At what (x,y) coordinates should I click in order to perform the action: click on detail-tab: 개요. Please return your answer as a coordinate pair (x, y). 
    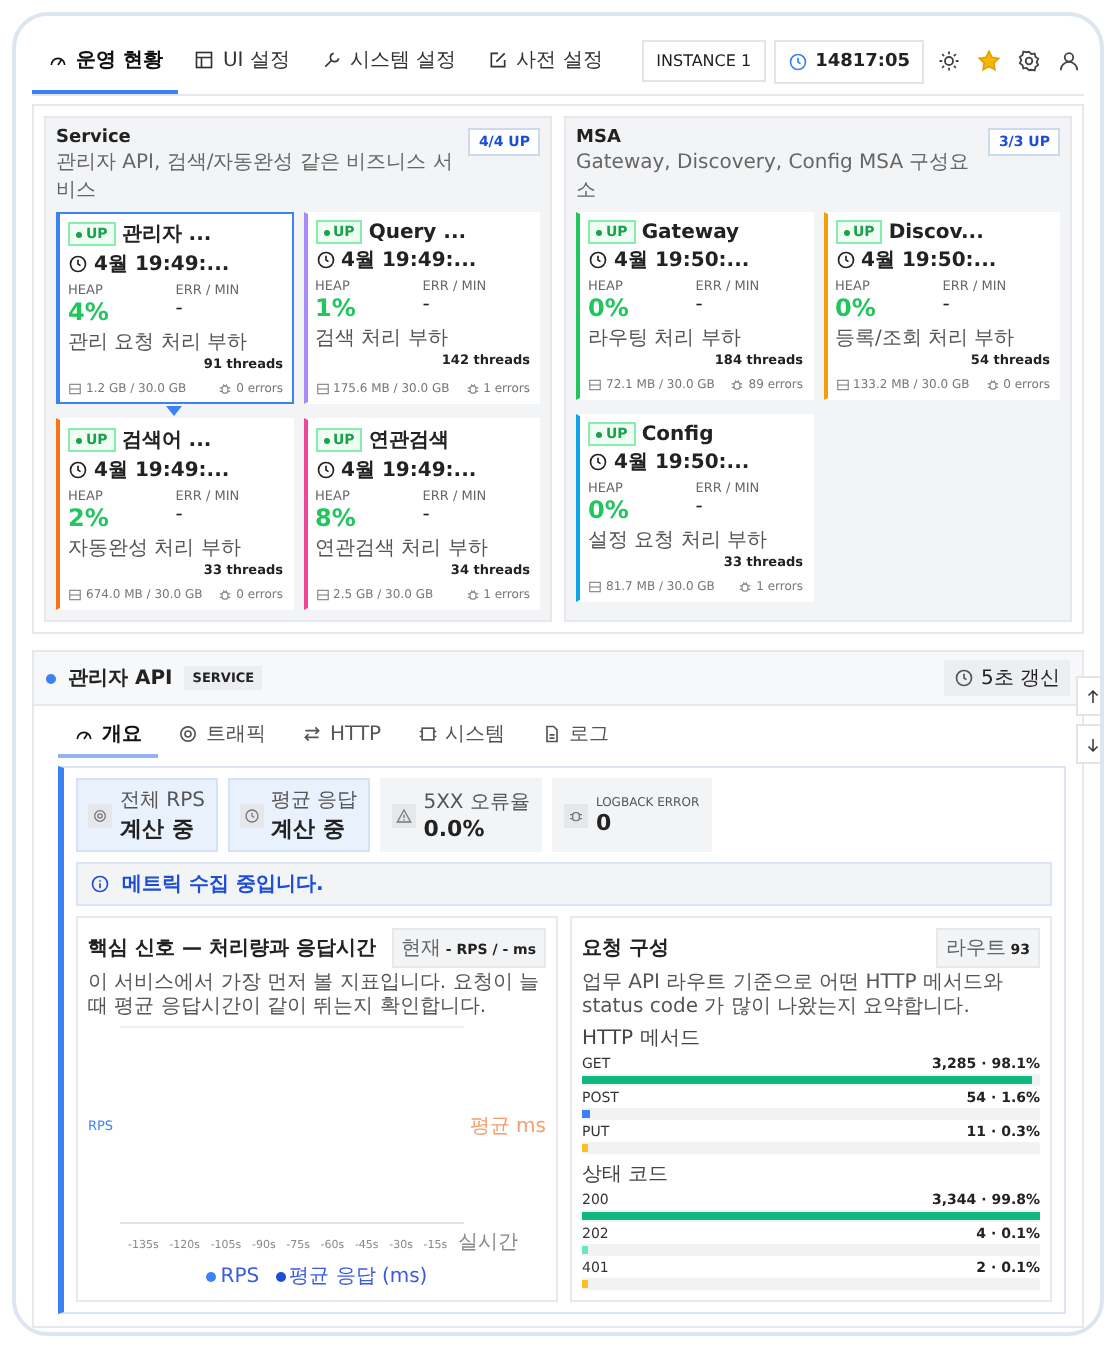
    Looking at the image, I should click on (108, 736).